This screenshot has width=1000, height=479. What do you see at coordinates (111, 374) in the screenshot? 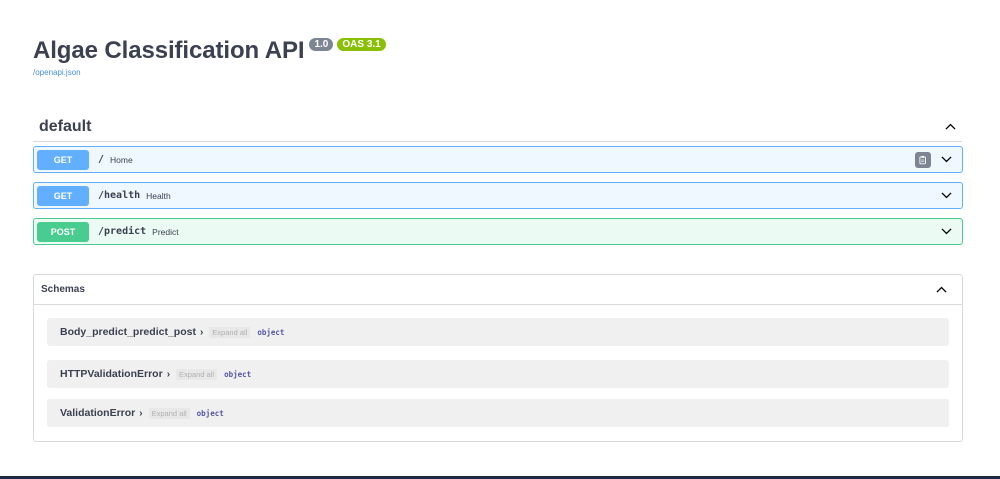
I see `schema-name: HTTPValidationError` at bounding box center [111, 374].